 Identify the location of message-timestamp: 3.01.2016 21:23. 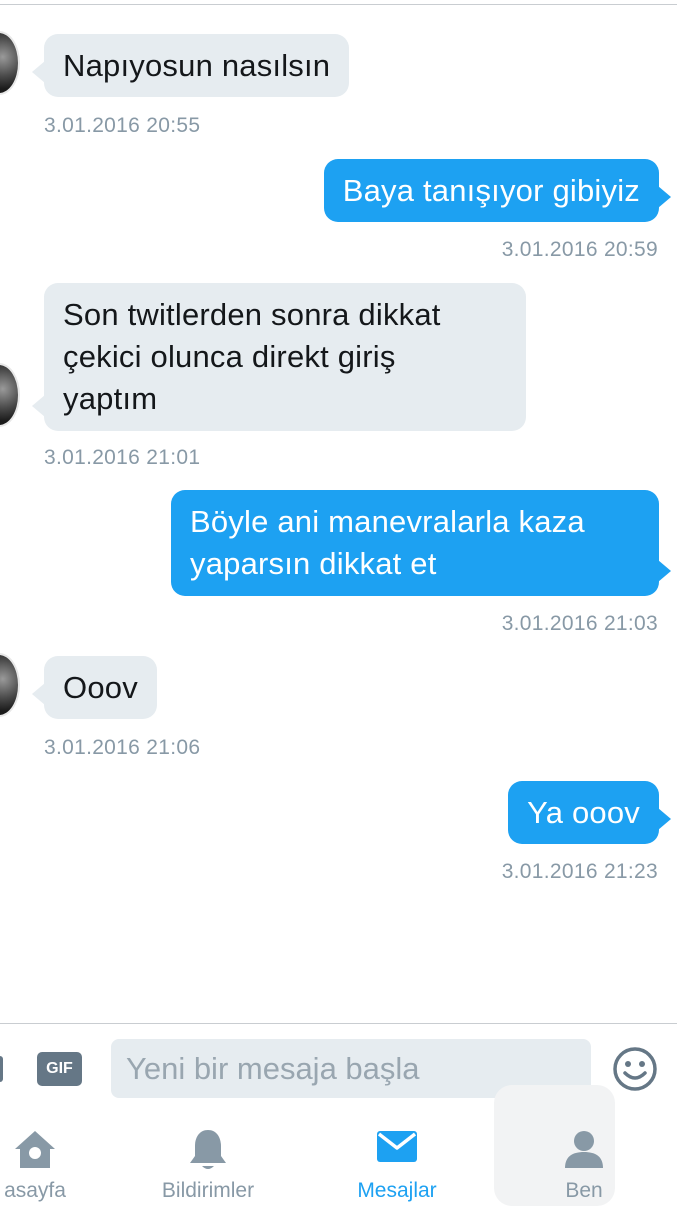
(579, 871).